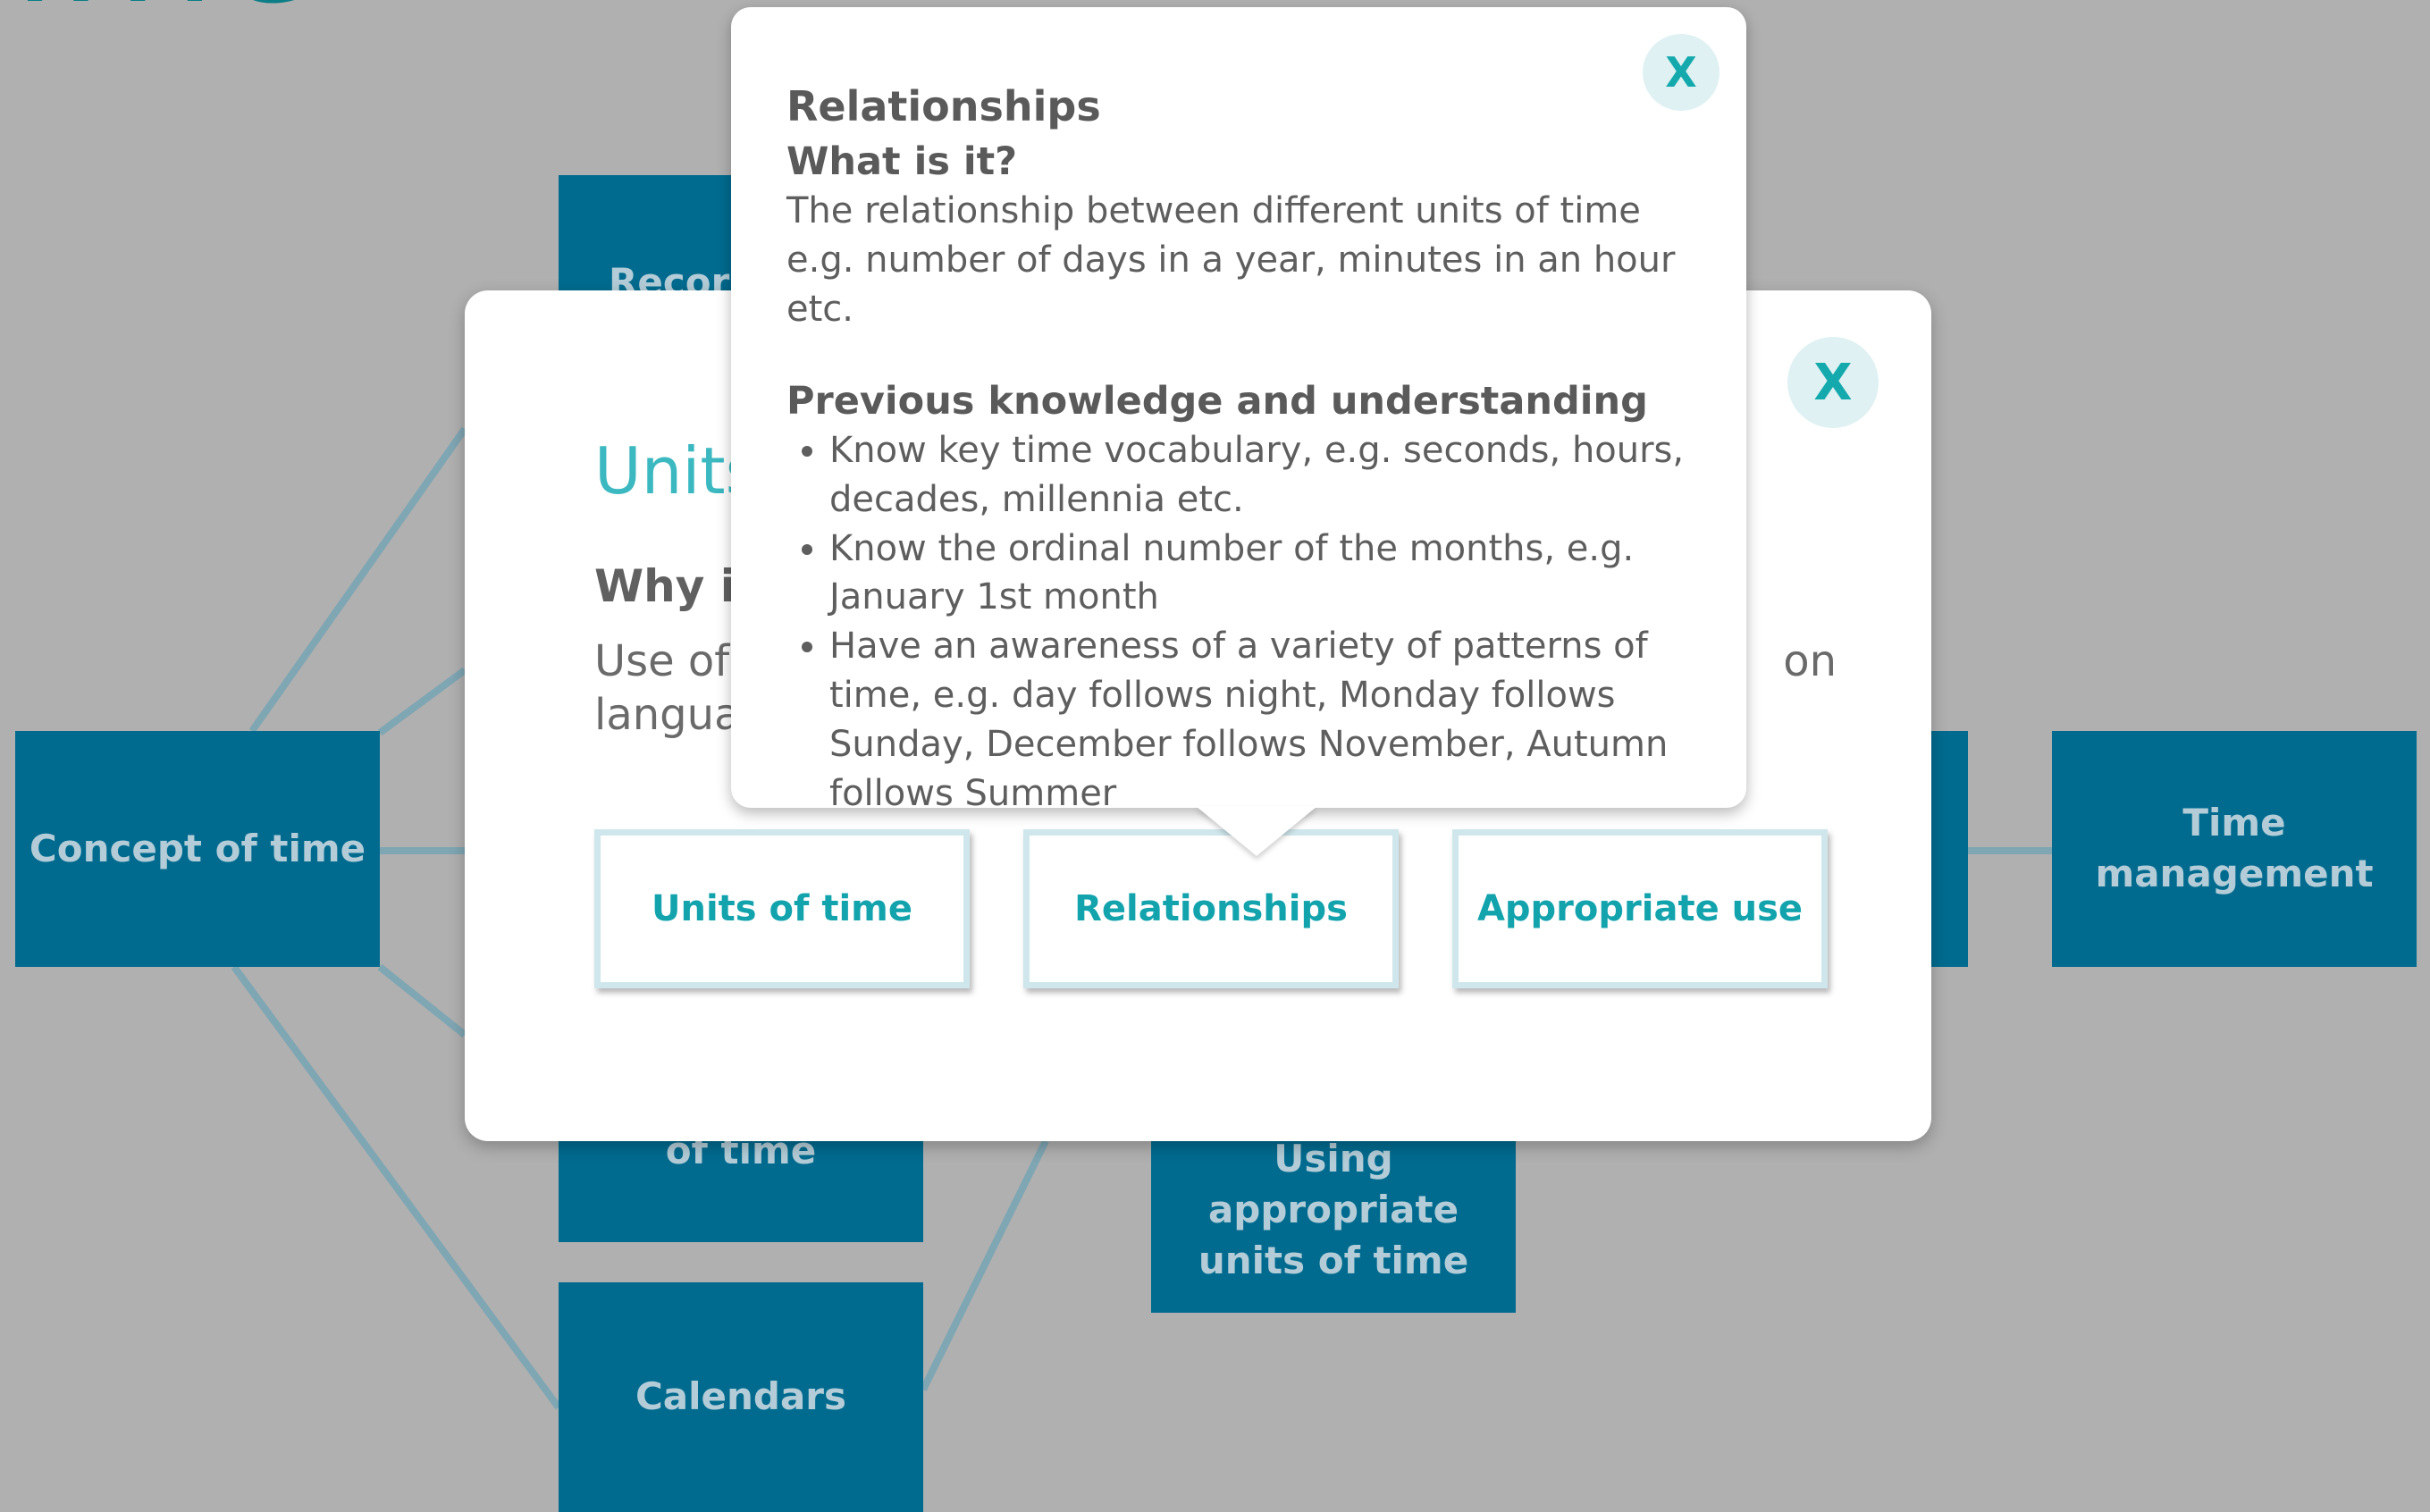  What do you see at coordinates (662, 661) in the screenshot?
I see `modal-body-line-start: Use of` at bounding box center [662, 661].